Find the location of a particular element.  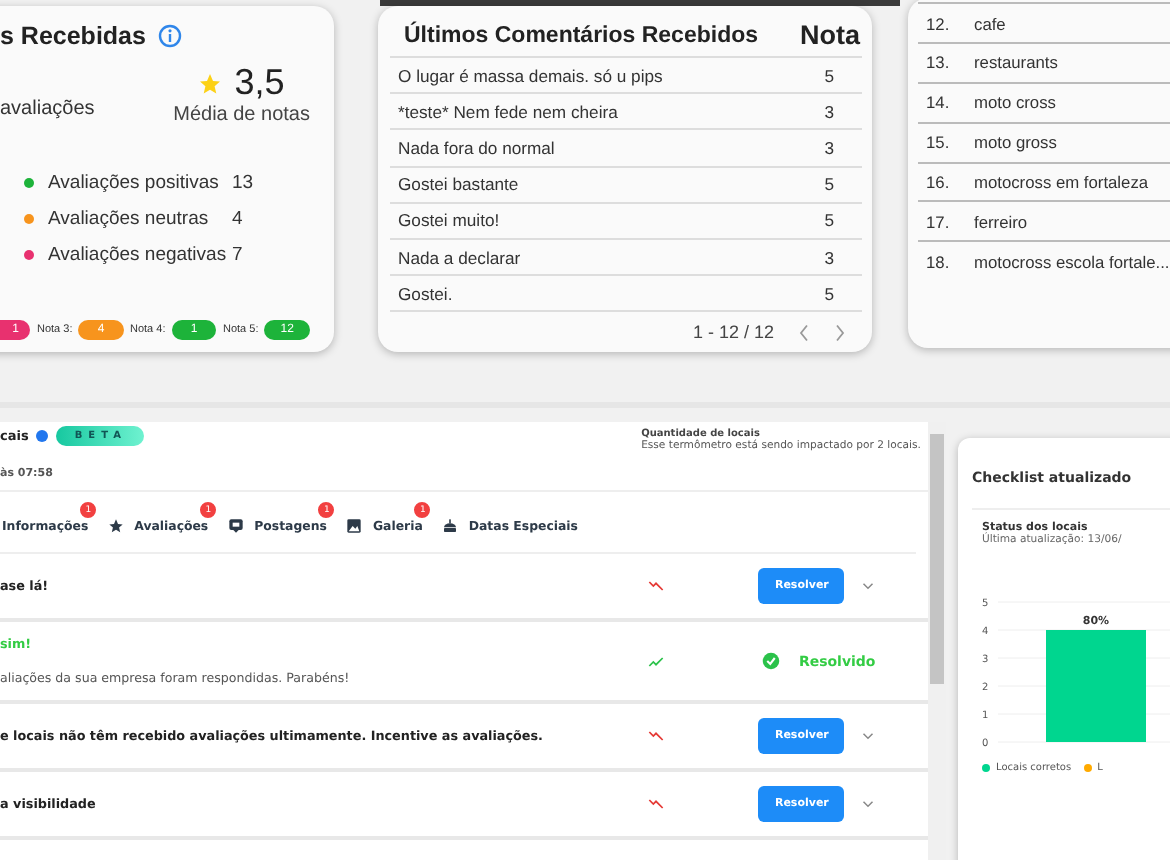

keyword-text: moto cross is located at coordinates (1015, 102).